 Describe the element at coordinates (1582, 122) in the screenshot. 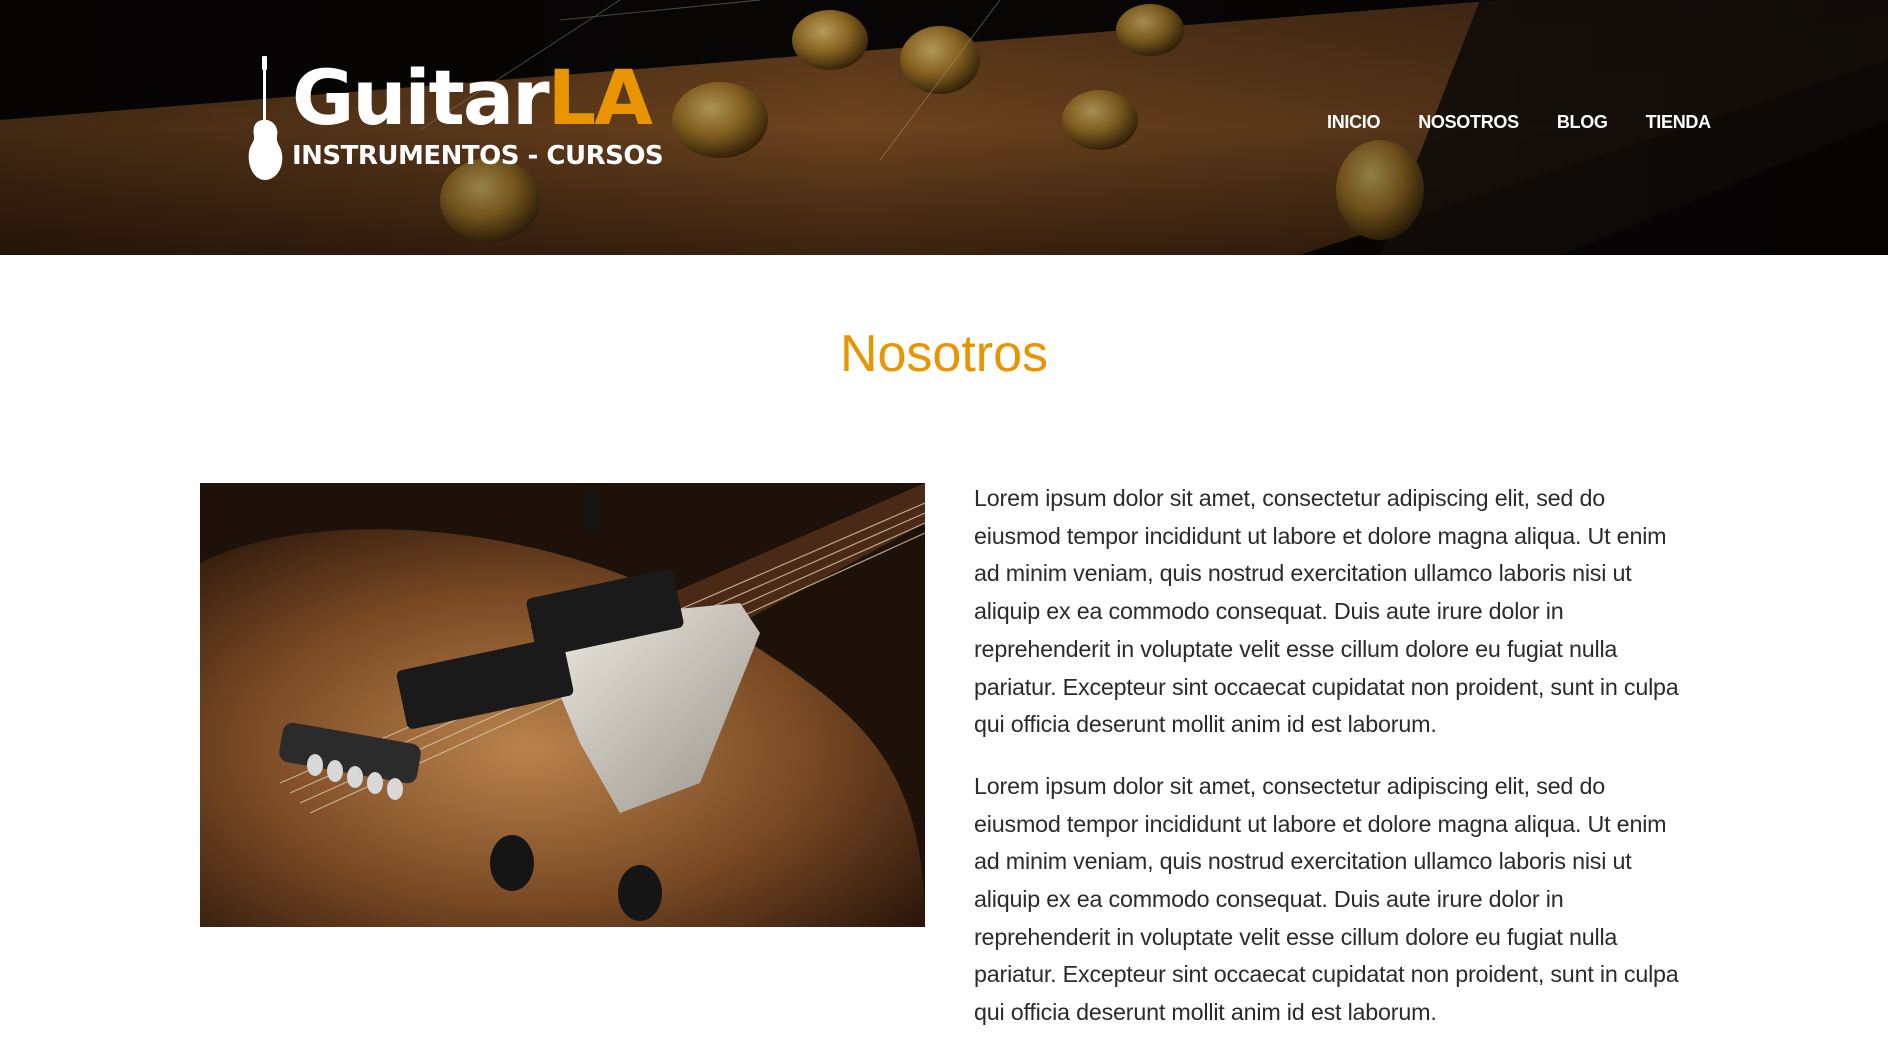

I see `nav-link-blog: BLOG` at that location.